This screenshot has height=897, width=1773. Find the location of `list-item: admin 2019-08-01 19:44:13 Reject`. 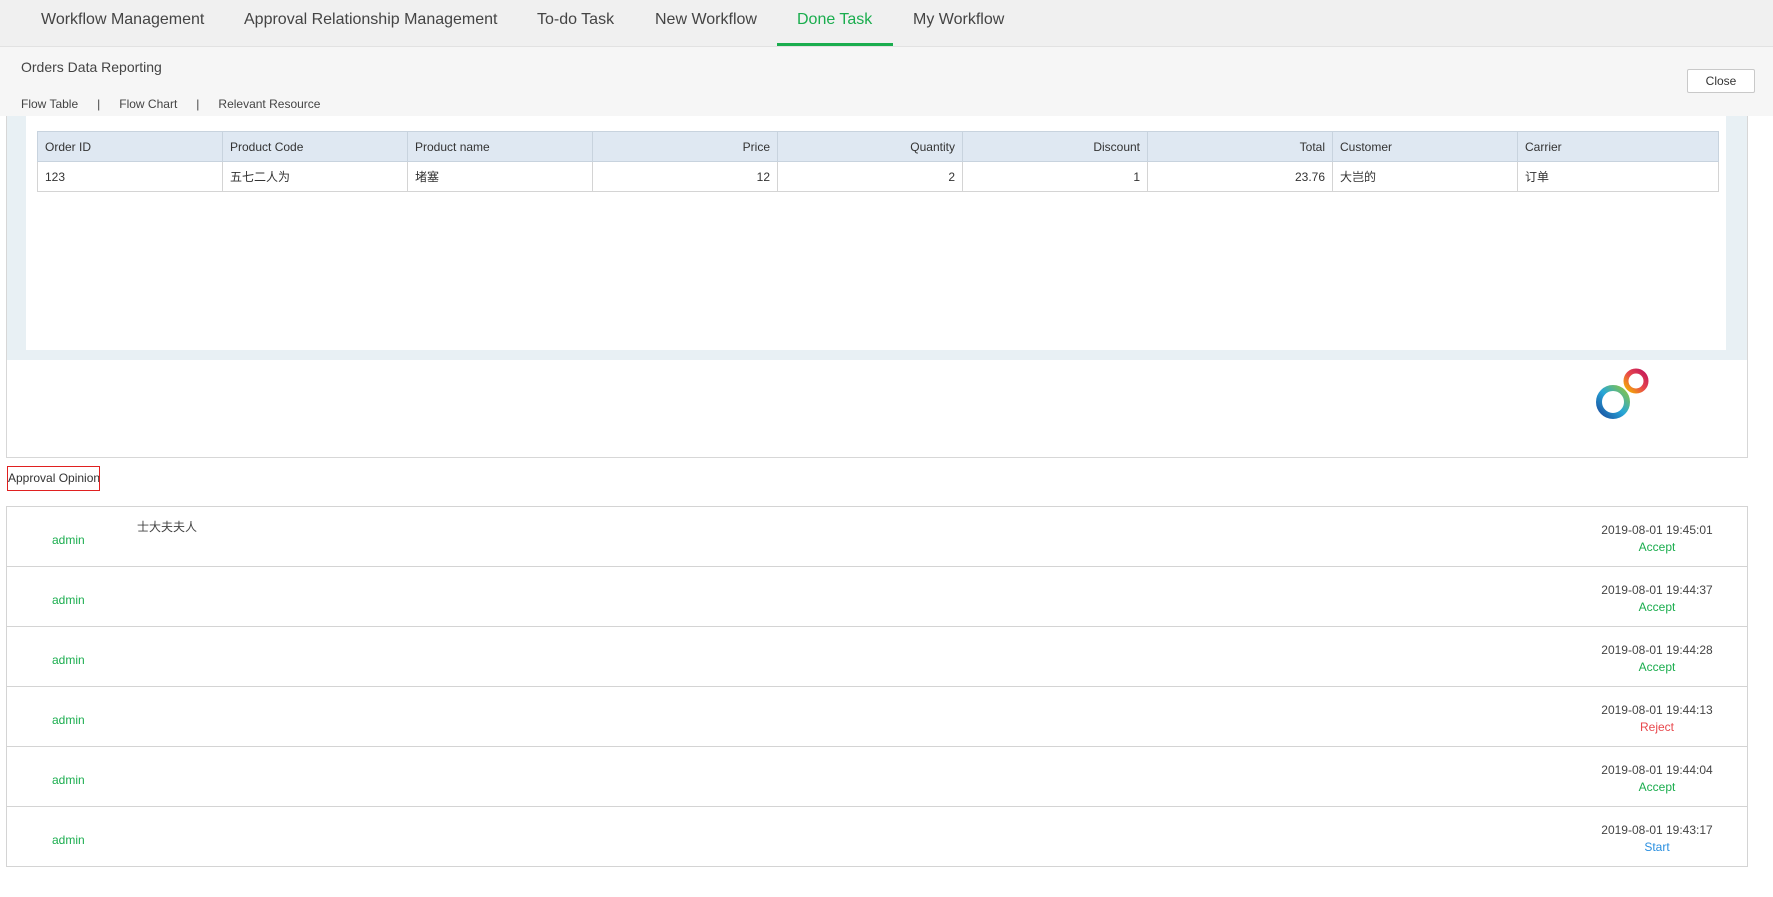

list-item: admin 2019-08-01 19:44:13 Reject is located at coordinates (877, 716).